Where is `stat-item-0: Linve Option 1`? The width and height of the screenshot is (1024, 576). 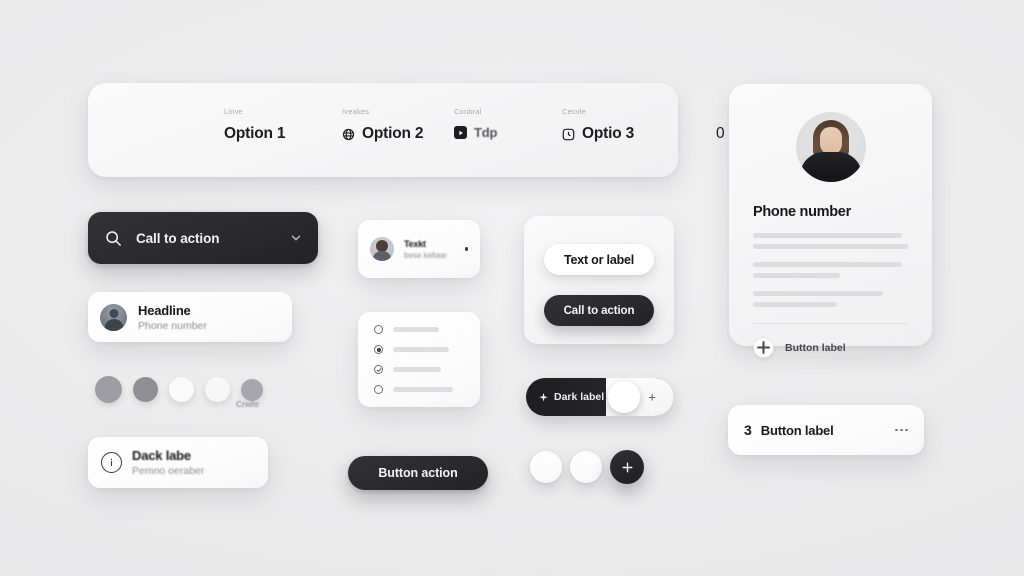 stat-item-0: Linve Option 1 is located at coordinates (254, 125).